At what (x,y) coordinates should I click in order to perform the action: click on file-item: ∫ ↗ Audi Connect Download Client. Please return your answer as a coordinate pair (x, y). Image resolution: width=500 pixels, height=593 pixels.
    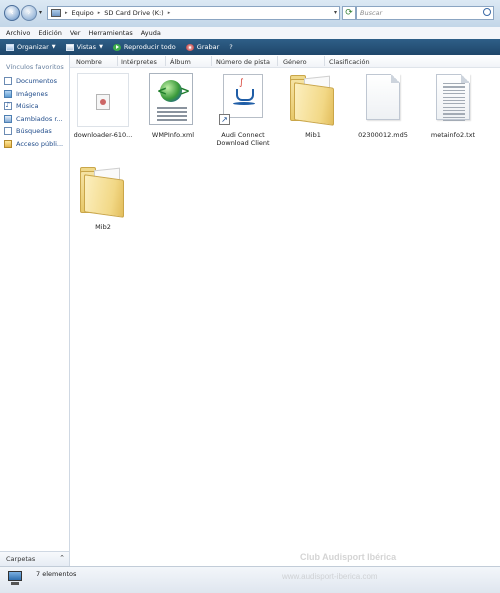
    Looking at the image, I should click on (243, 112).